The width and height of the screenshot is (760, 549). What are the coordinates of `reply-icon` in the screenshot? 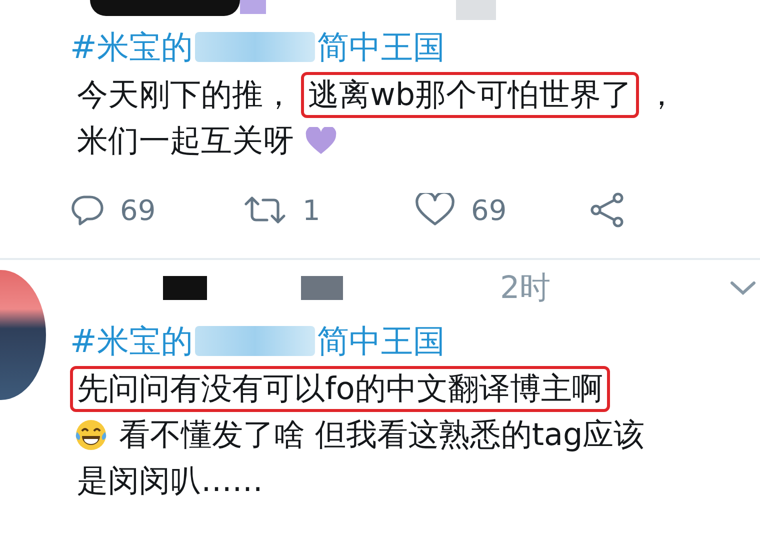 It's located at (87, 210).